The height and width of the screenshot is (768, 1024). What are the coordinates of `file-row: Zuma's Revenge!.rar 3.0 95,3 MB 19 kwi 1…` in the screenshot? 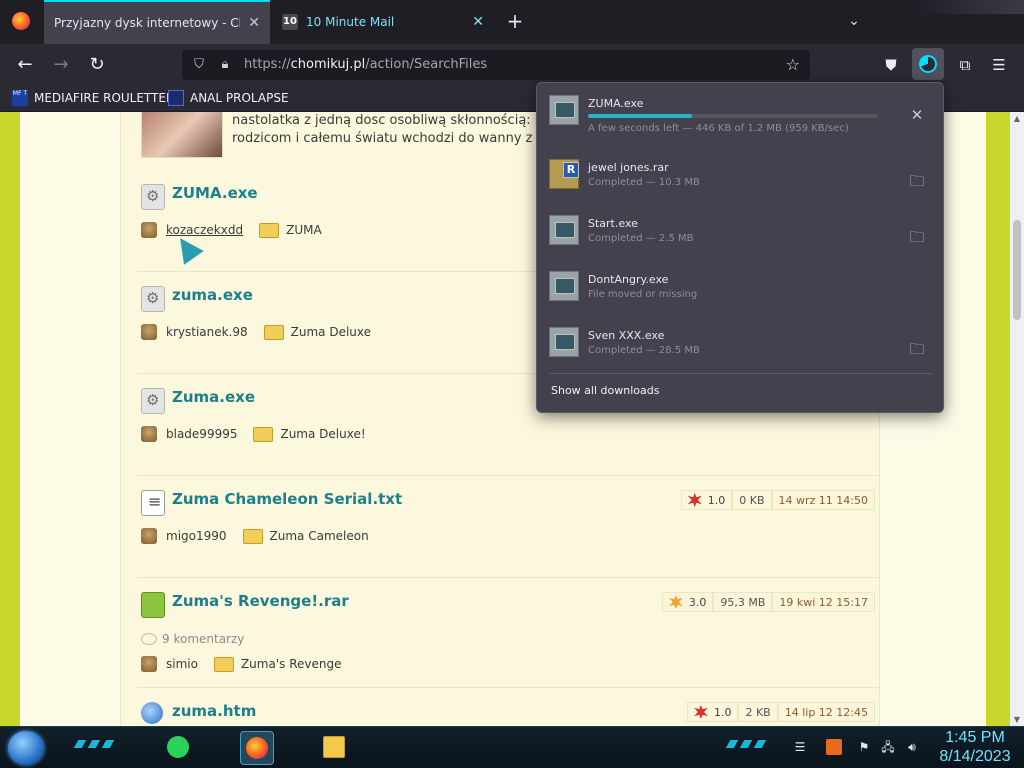 It's located at (509, 633).